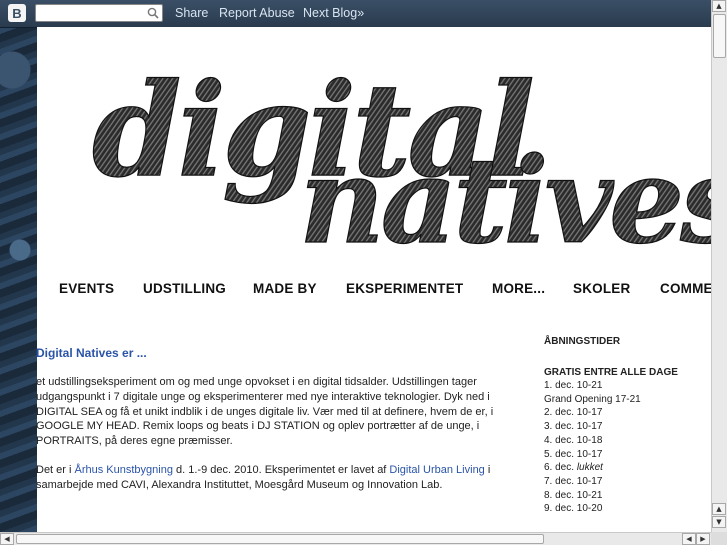 Image resolution: width=727 pixels, height=545 pixels. What do you see at coordinates (689, 539) in the screenshot?
I see `scroll-left-small-icon: ◀` at bounding box center [689, 539].